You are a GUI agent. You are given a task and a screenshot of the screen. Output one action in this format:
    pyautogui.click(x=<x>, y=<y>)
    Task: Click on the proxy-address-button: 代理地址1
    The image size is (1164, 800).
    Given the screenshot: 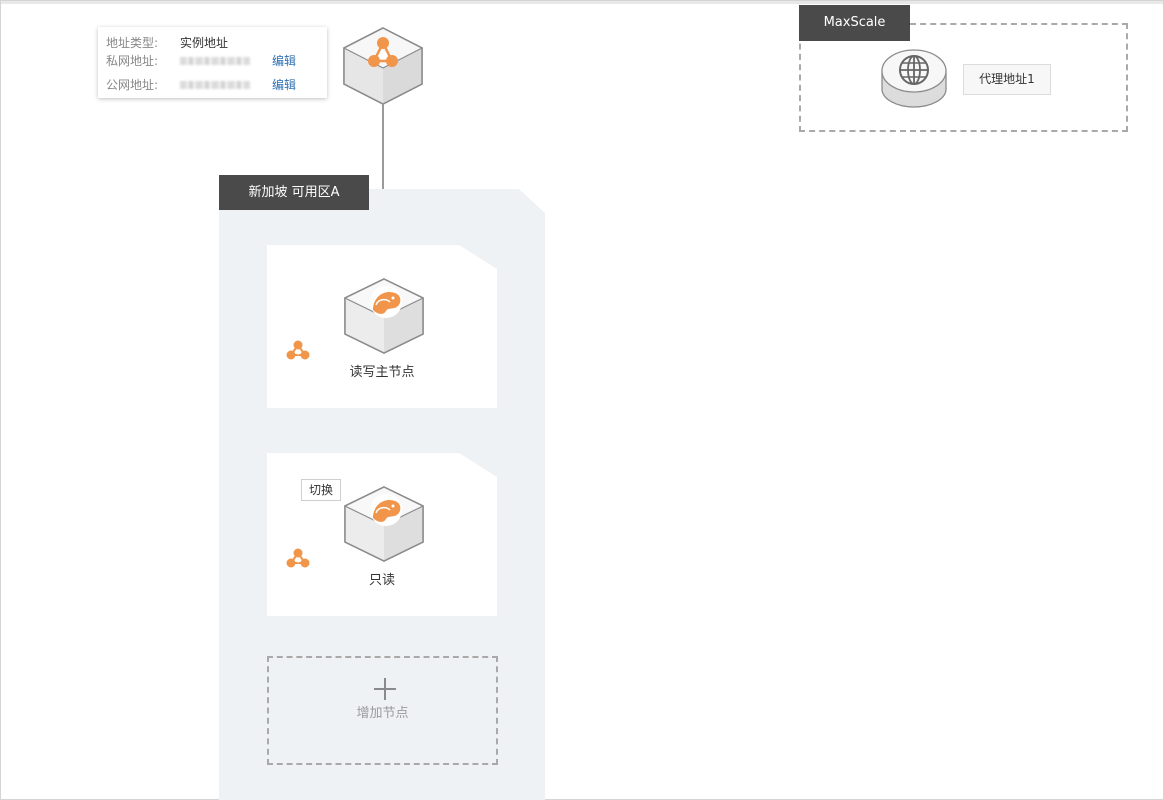 What is the action you would take?
    pyautogui.click(x=1007, y=79)
    